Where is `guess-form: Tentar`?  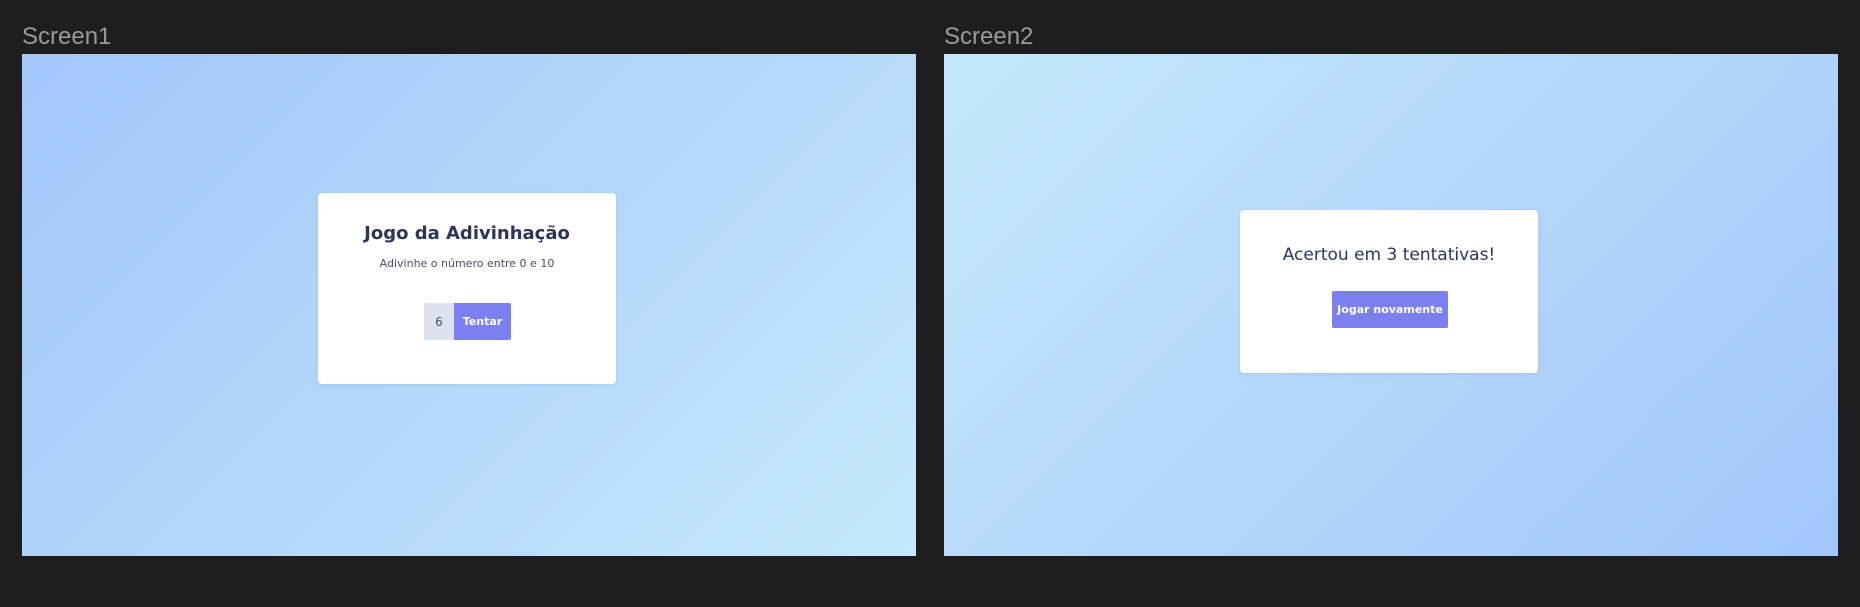 guess-form: Tentar is located at coordinates (467, 321).